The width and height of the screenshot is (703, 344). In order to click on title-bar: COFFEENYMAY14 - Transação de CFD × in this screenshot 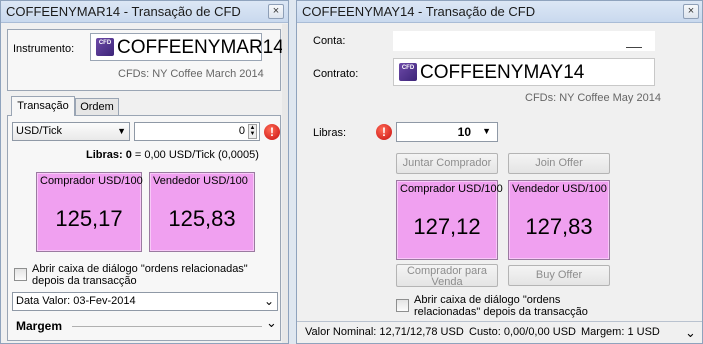, I will do `click(499, 12)`.